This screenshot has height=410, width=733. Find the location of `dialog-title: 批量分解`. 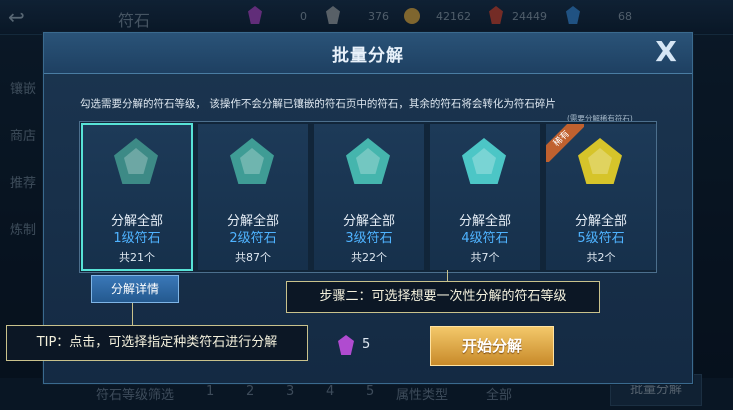

dialog-title: 批量分解 is located at coordinates (368, 56).